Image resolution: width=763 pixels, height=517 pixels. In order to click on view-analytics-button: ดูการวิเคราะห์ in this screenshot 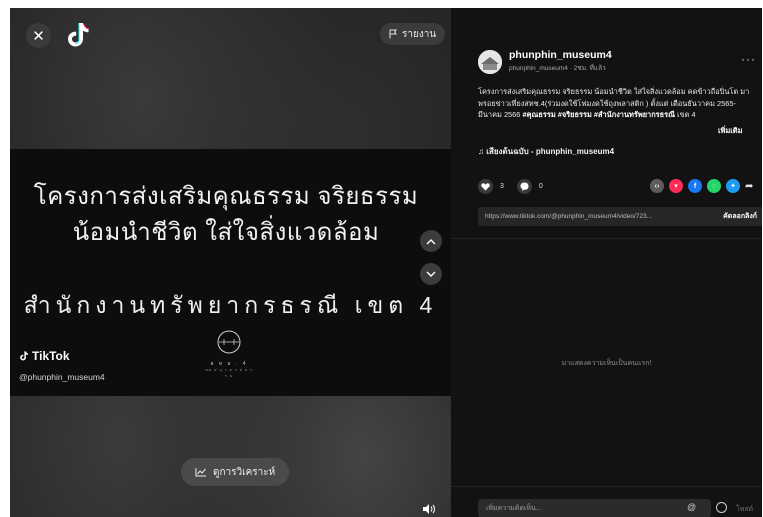, I will do `click(235, 472)`.